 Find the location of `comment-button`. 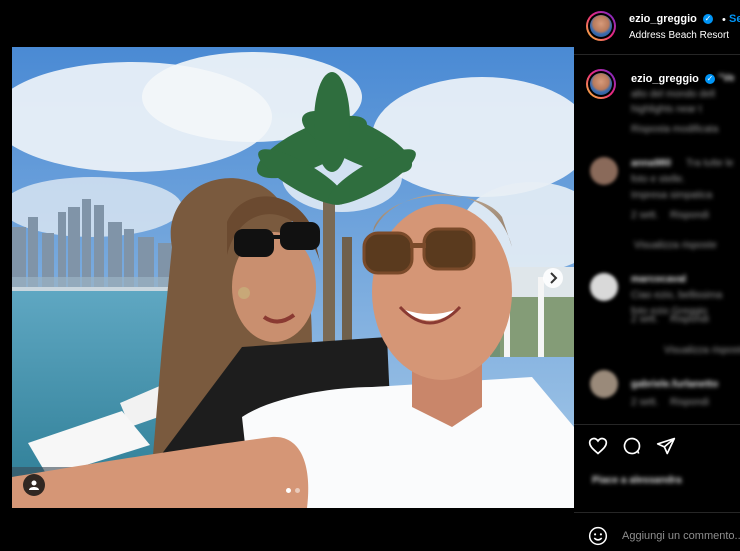

comment-button is located at coordinates (632, 446).